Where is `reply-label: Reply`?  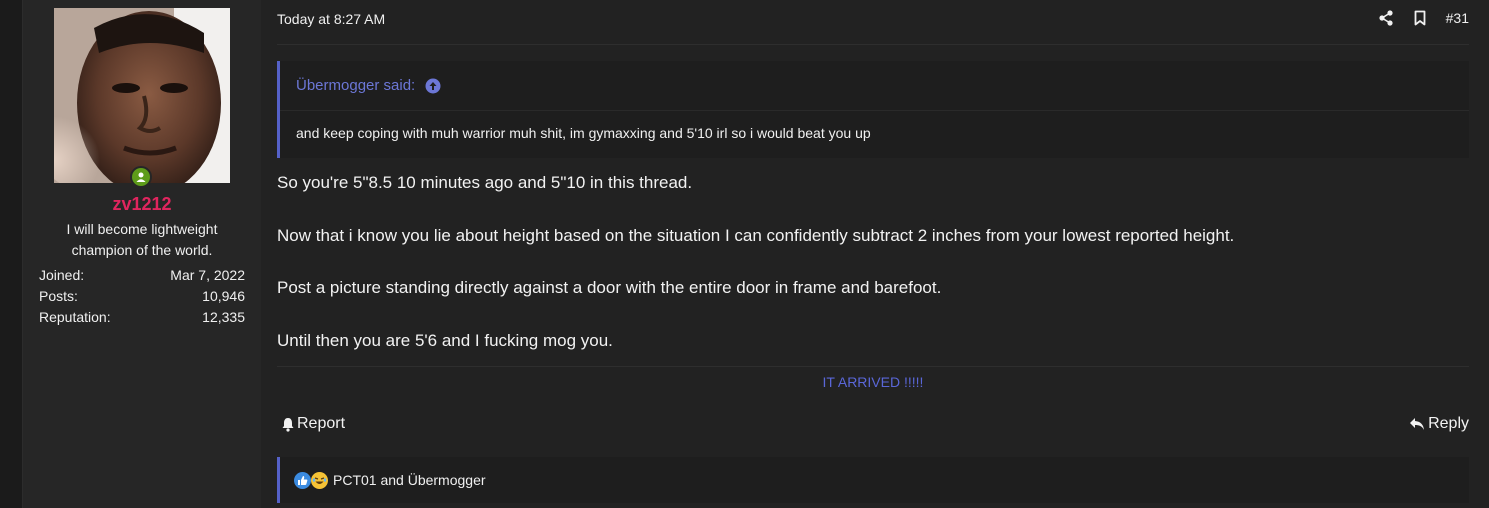 reply-label: Reply is located at coordinates (1448, 423).